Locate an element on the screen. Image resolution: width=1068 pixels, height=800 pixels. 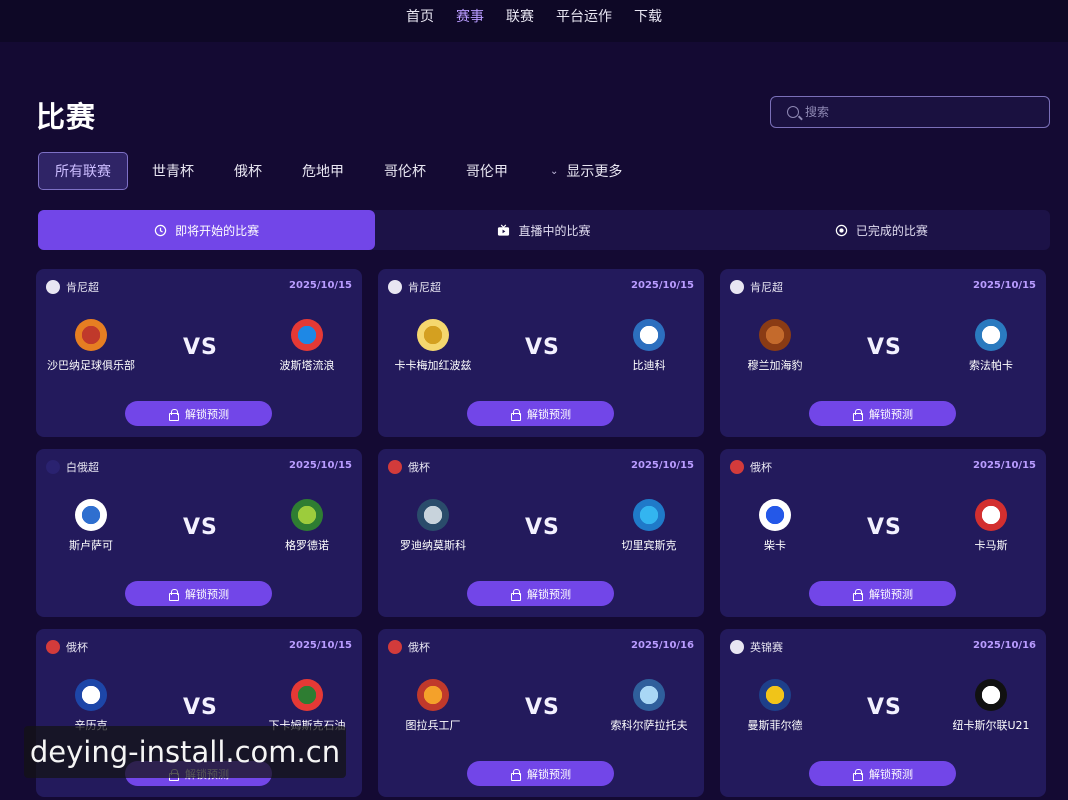
tab-label: 直播中的比赛 is located at coordinates (554, 230).